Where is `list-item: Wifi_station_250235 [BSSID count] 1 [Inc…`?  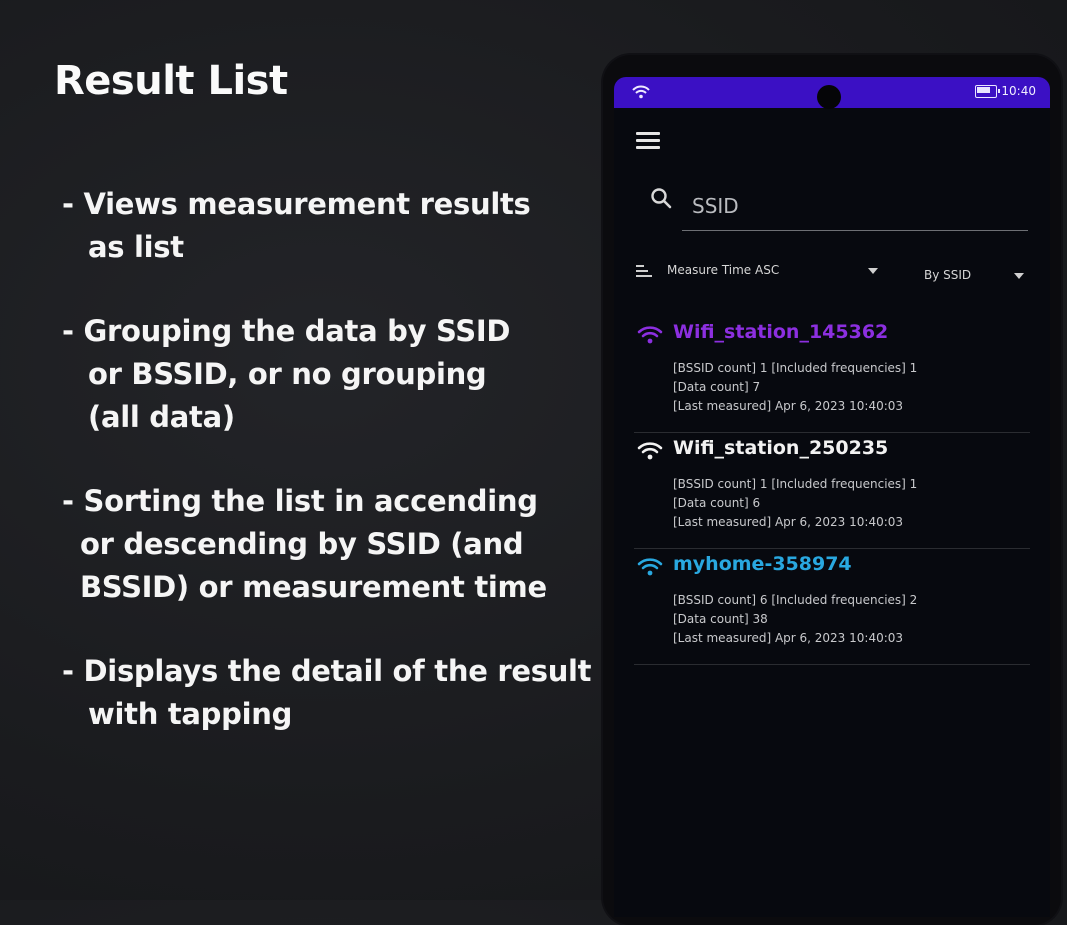
list-item: Wifi_station_250235 [BSSID count] 1 [Inc… is located at coordinates (832, 491).